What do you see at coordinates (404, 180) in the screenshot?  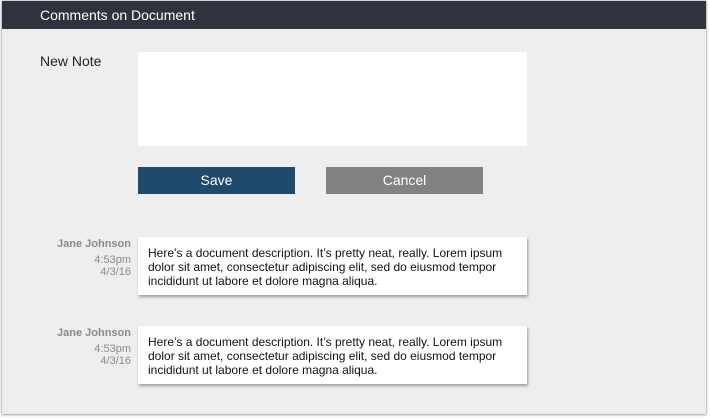 I see `cancel-button: Cancel` at bounding box center [404, 180].